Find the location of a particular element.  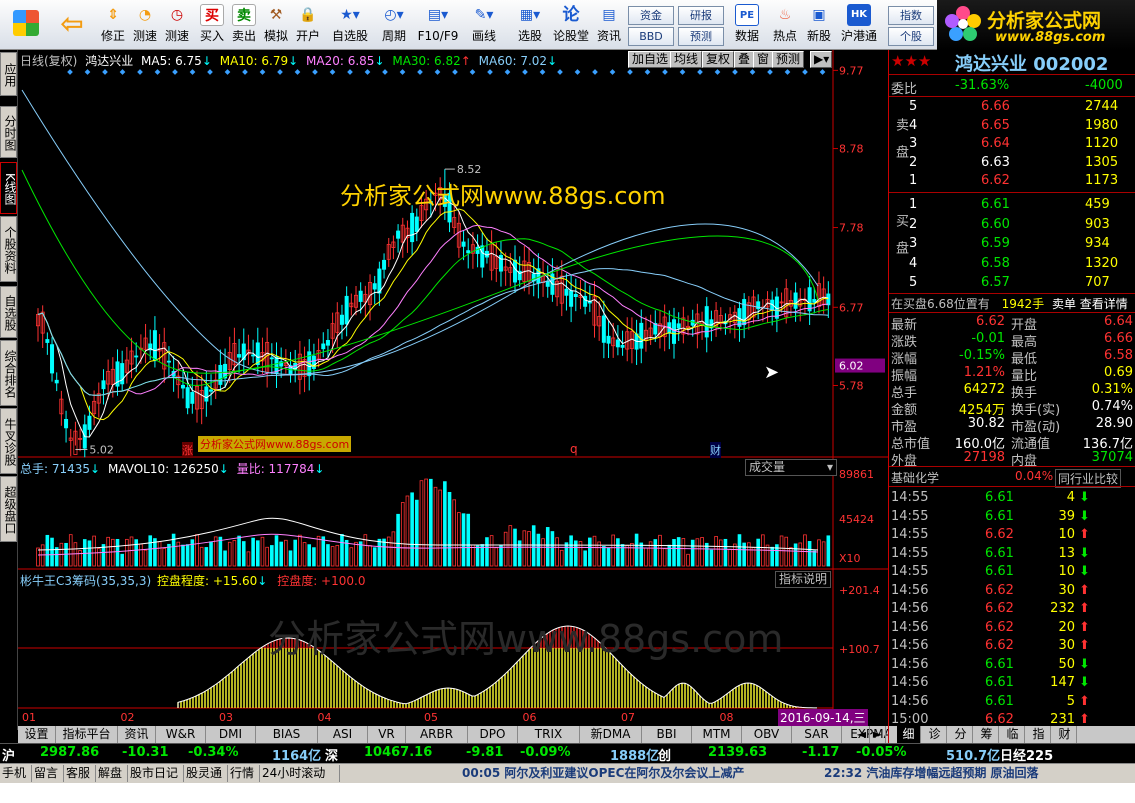

order-notice: 在买盘6.68位置有 1942手 卖单 查看详情 is located at coordinates (1009, 303).